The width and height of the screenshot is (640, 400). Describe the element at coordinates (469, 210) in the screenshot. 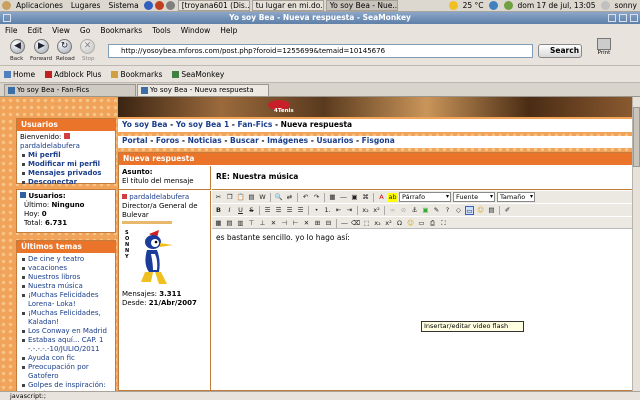

I see `flash-video-icon: ▭` at that location.